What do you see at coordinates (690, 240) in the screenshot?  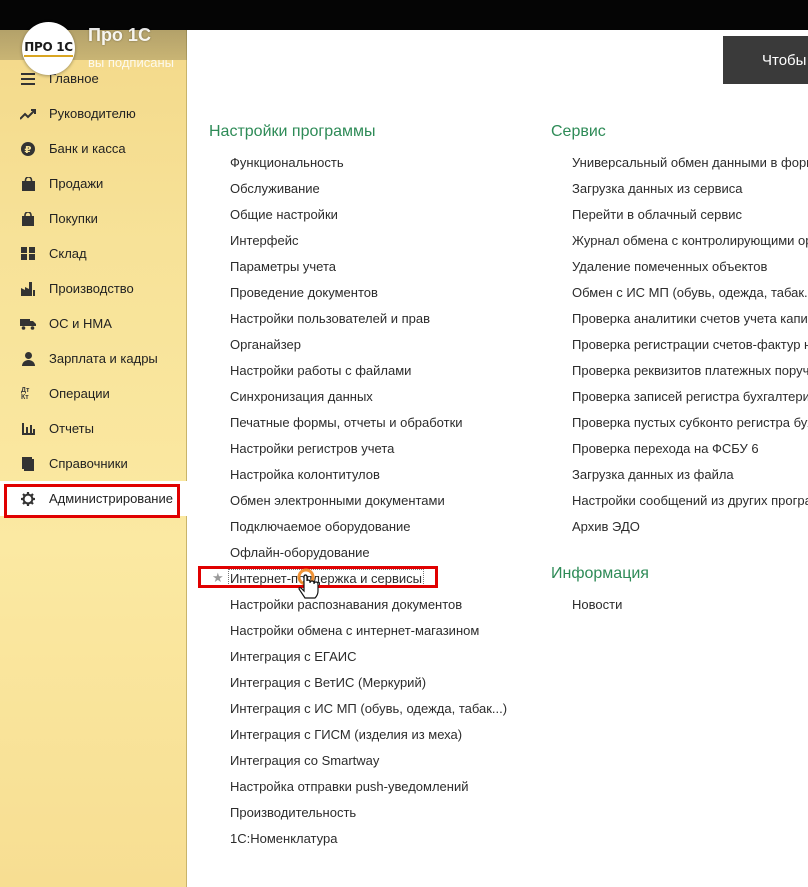 I see `service-link: Журнал обмена с контролирующими органами` at bounding box center [690, 240].